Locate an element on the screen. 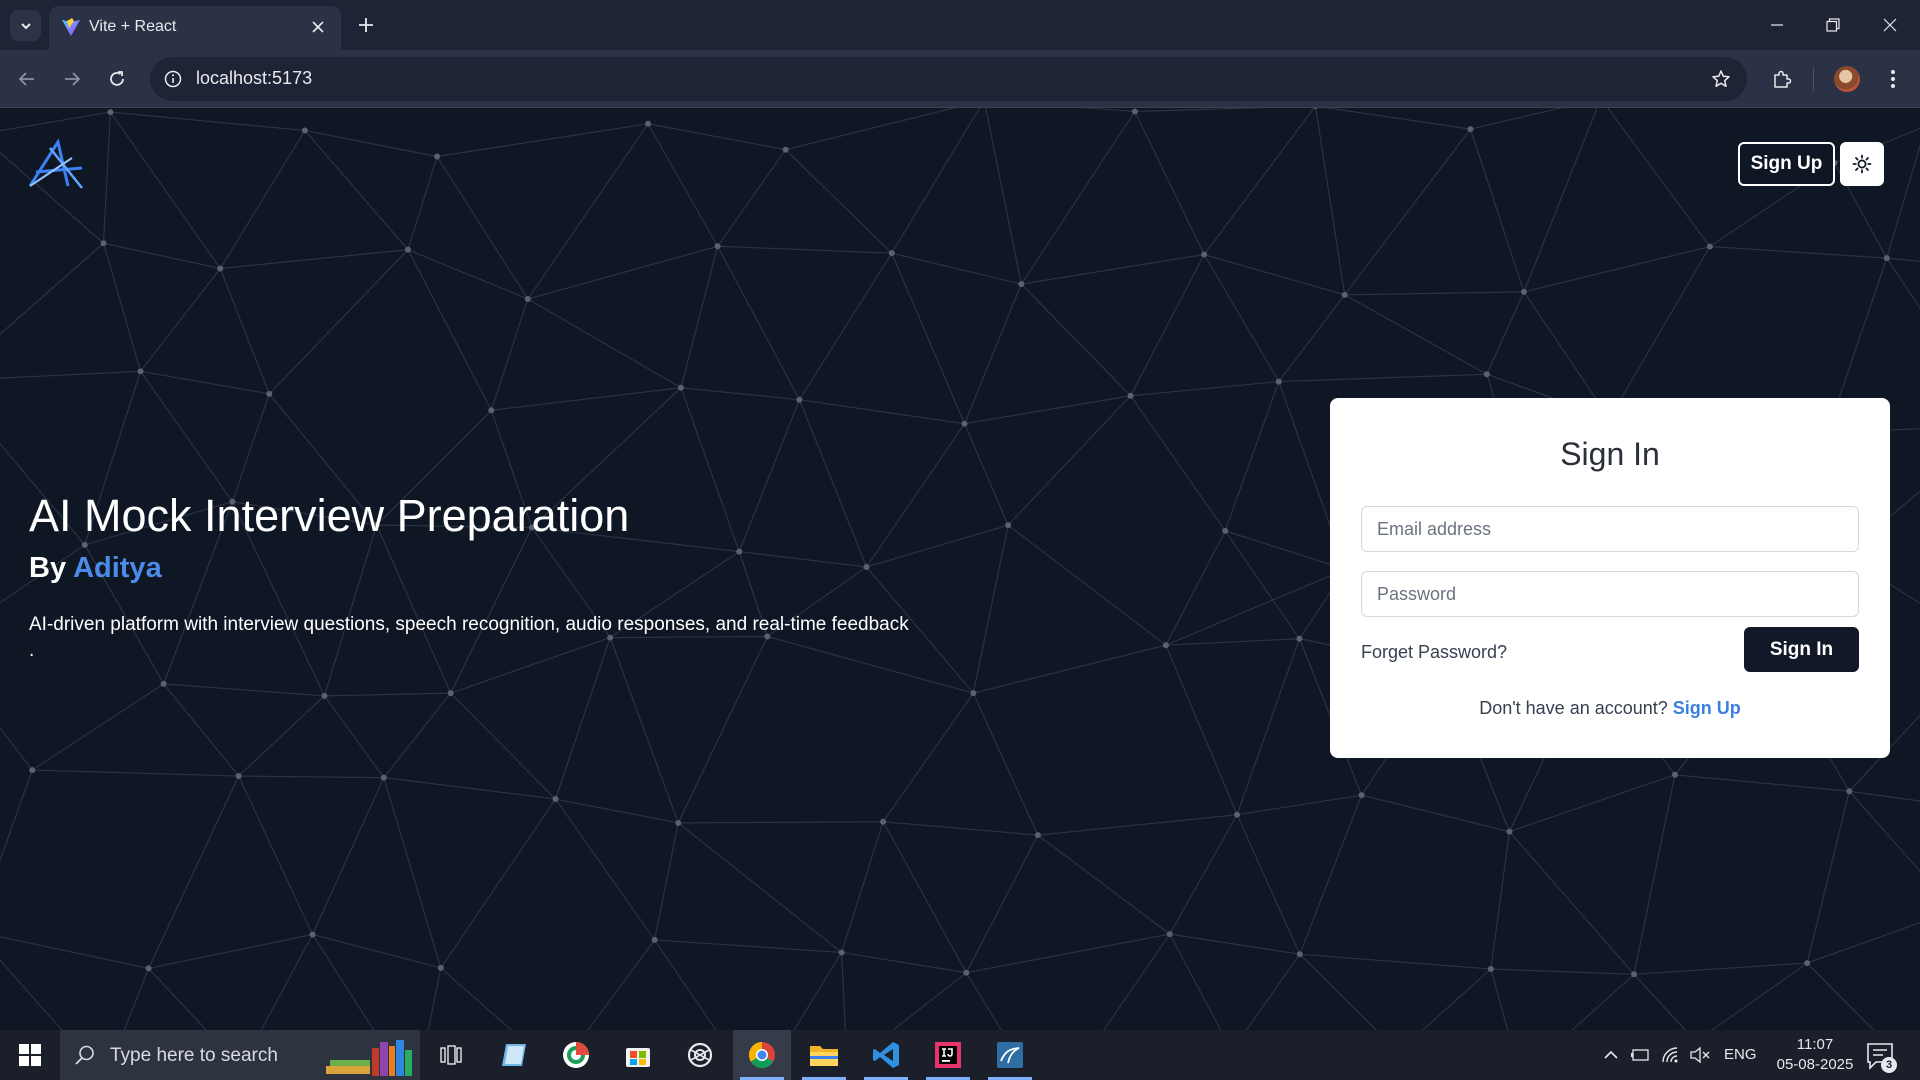  openai-icon is located at coordinates (700, 1055).